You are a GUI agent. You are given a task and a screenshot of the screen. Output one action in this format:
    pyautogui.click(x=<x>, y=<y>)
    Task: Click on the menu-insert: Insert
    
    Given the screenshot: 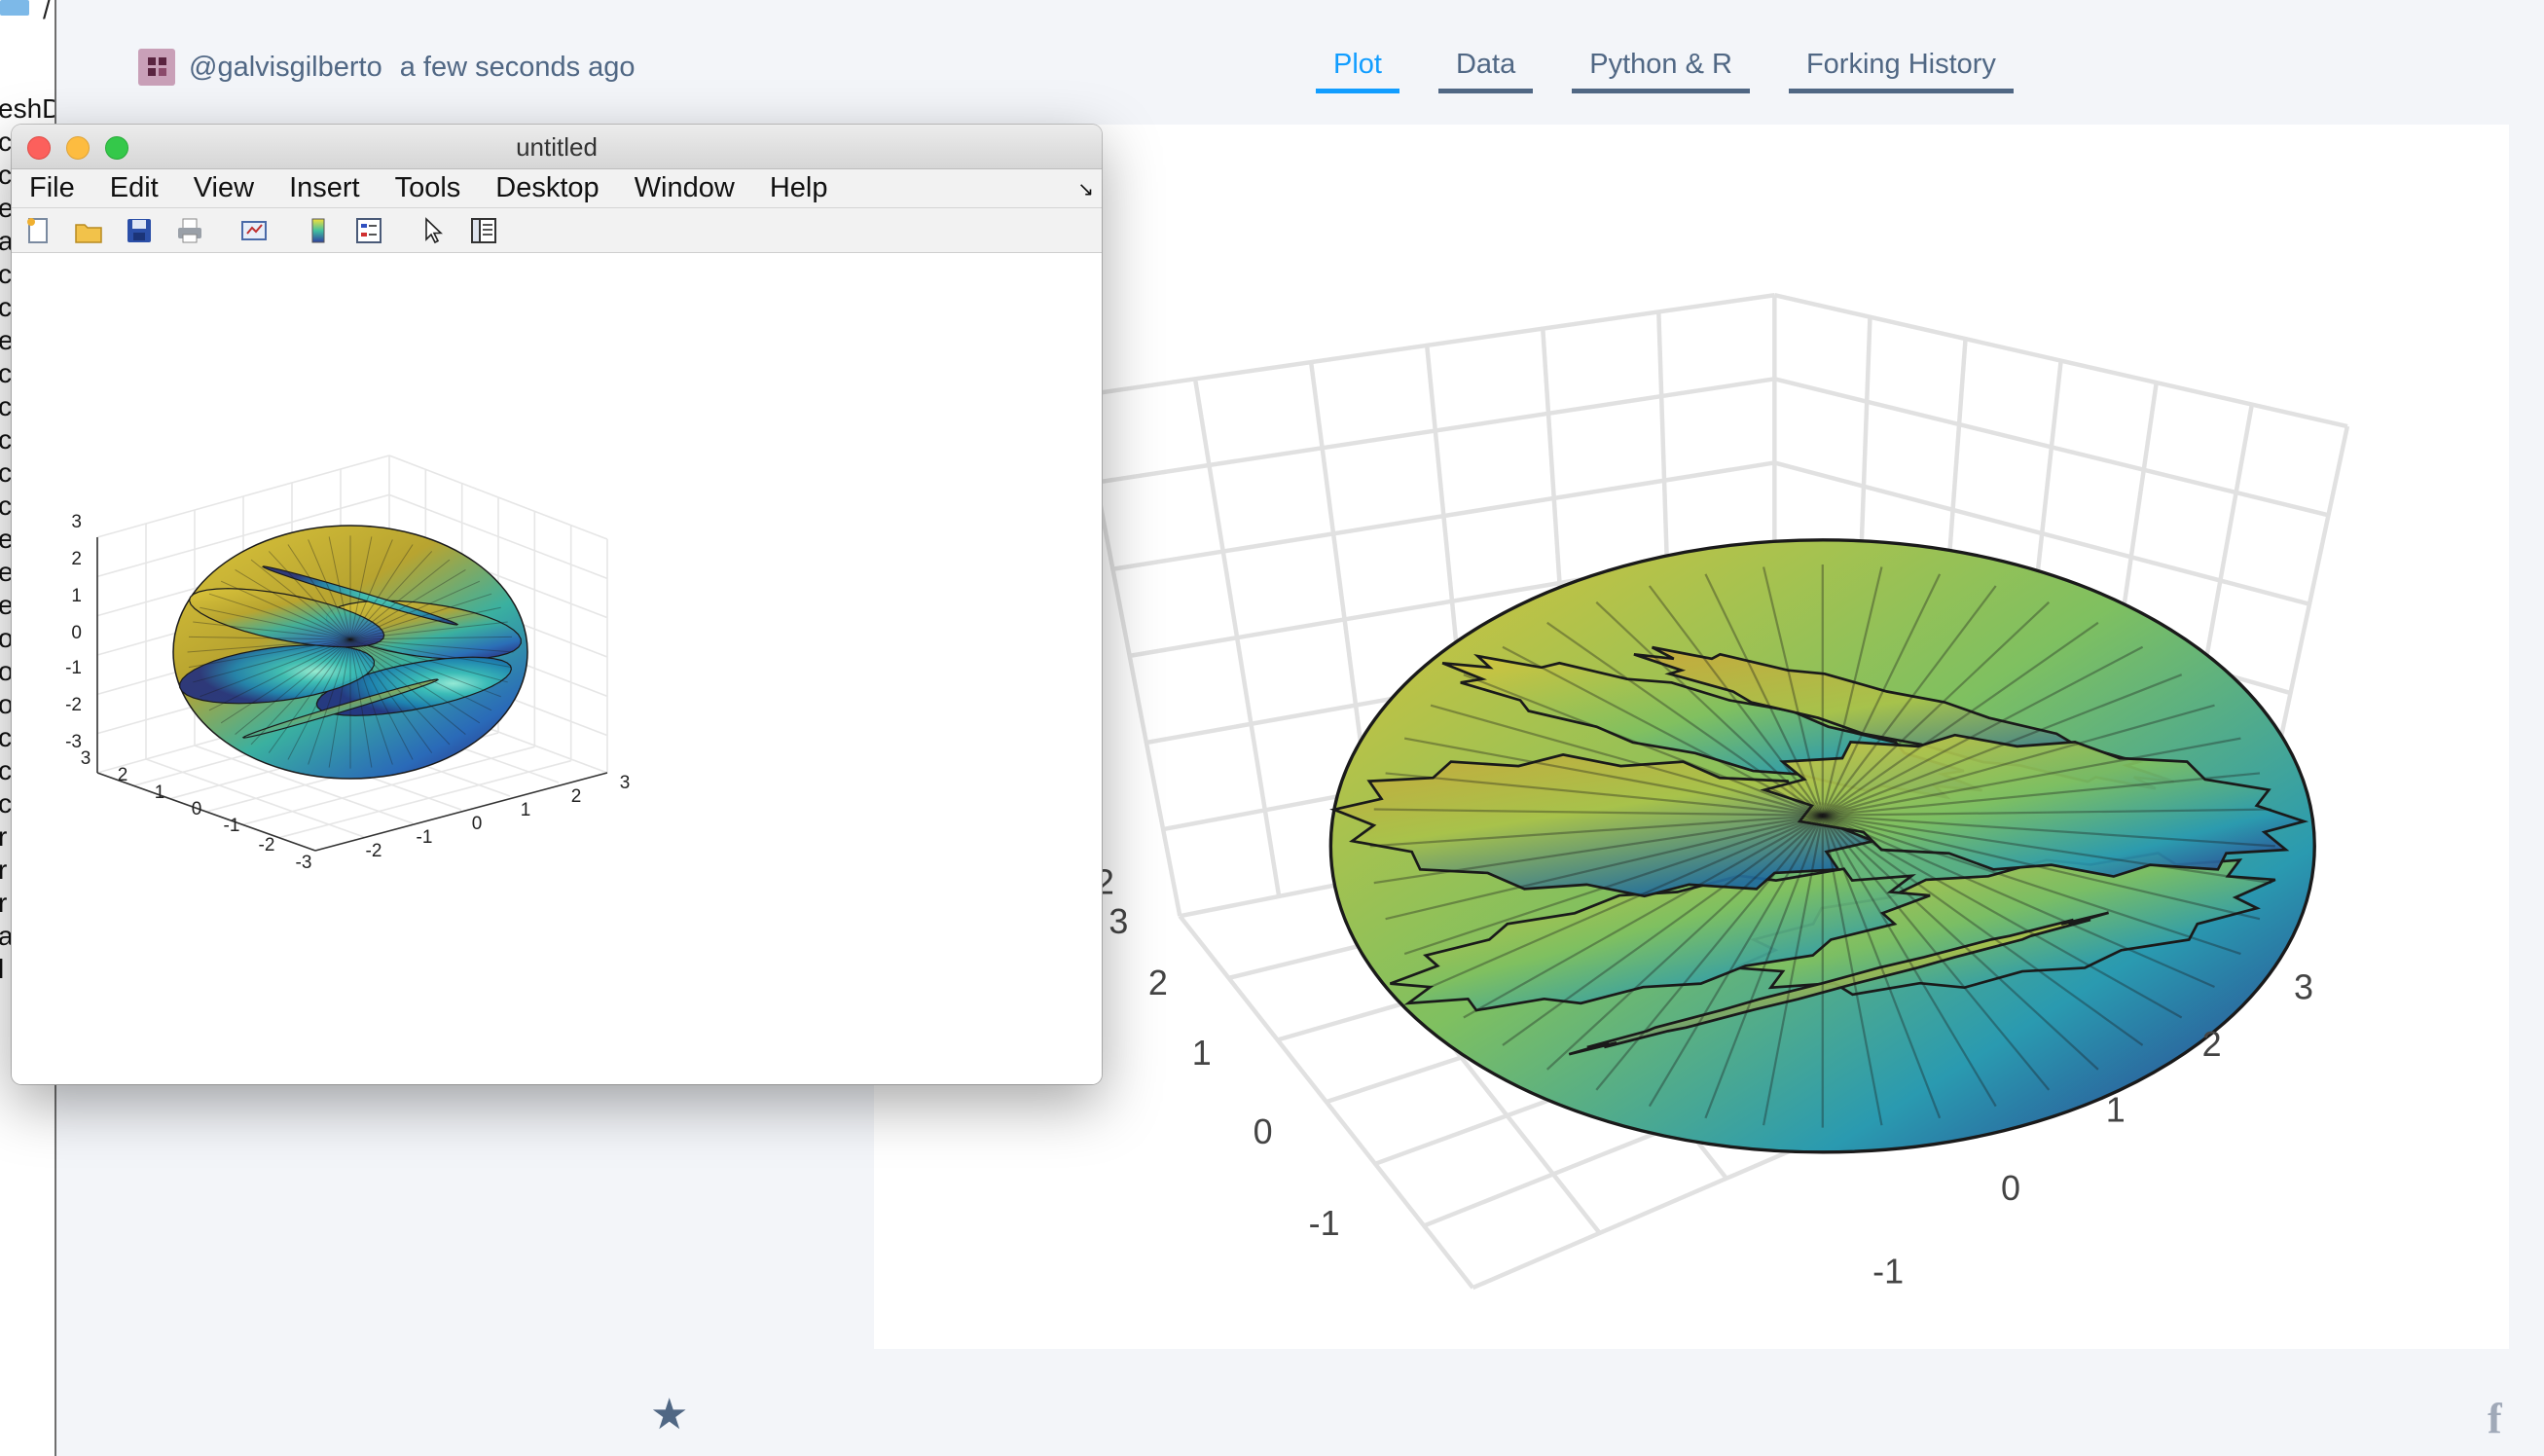 What is the action you would take?
    pyautogui.click(x=324, y=188)
    